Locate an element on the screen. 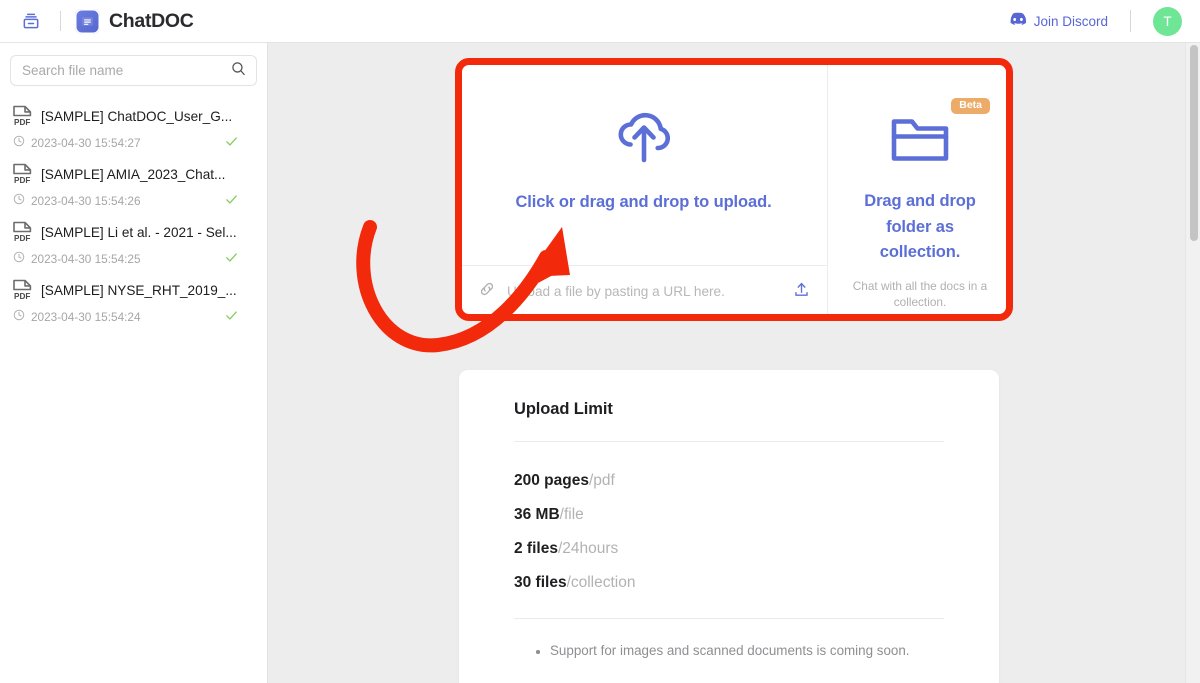  upload-limit-row: 30 files/collection is located at coordinates (729, 583).